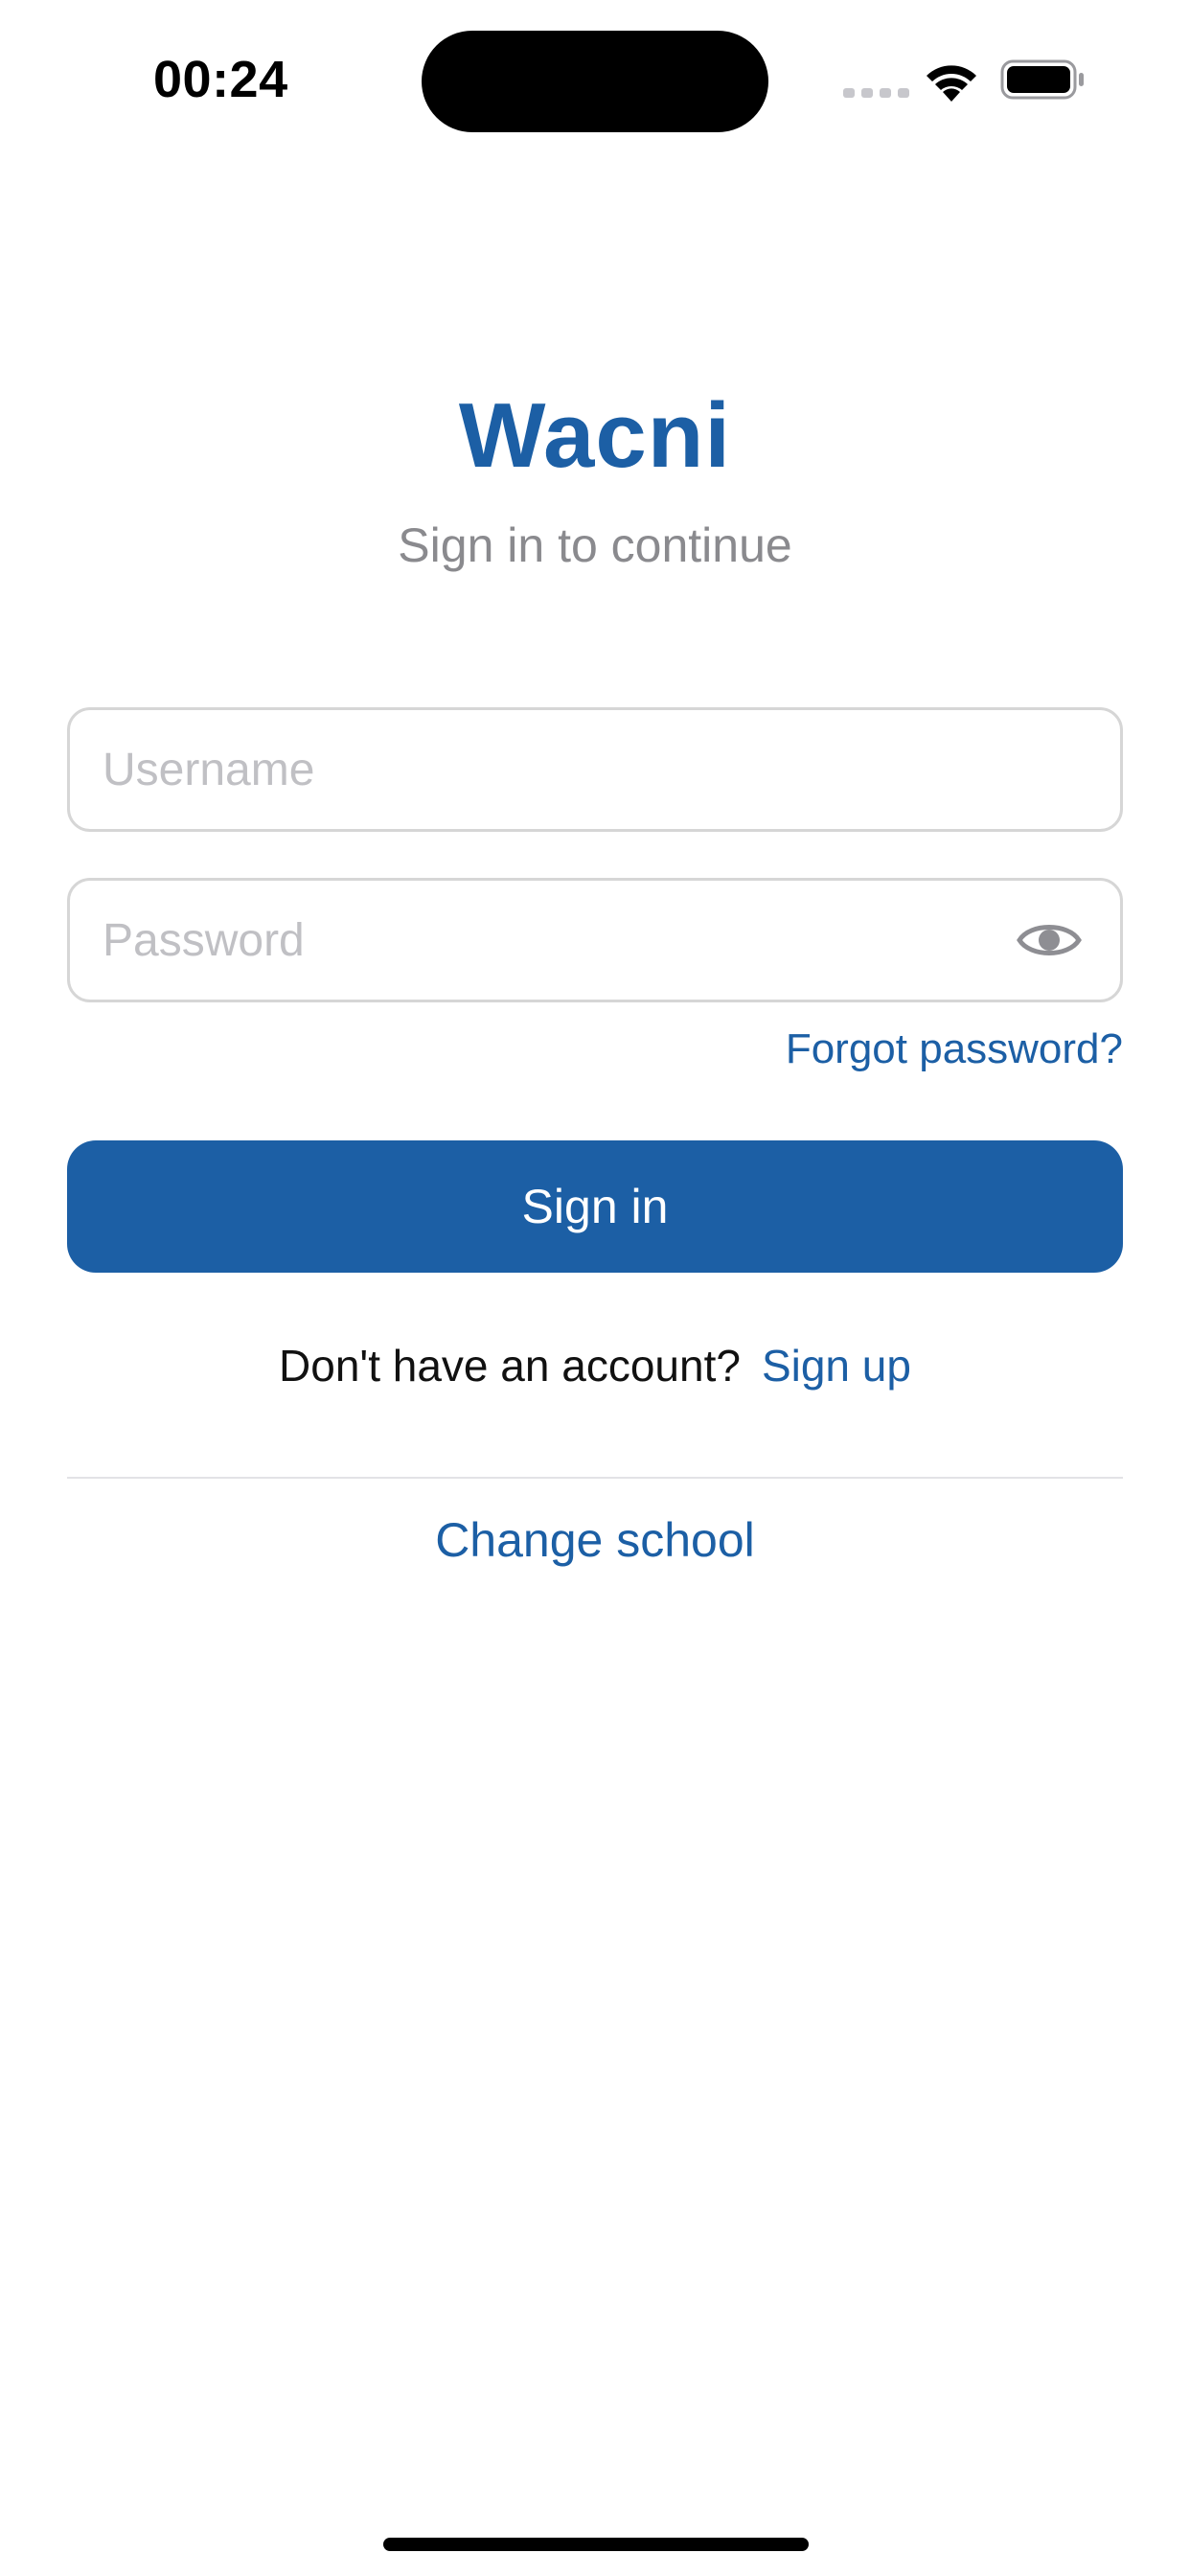 This screenshot has width=1190, height=2576. I want to click on home-indicator, so click(596, 2544).